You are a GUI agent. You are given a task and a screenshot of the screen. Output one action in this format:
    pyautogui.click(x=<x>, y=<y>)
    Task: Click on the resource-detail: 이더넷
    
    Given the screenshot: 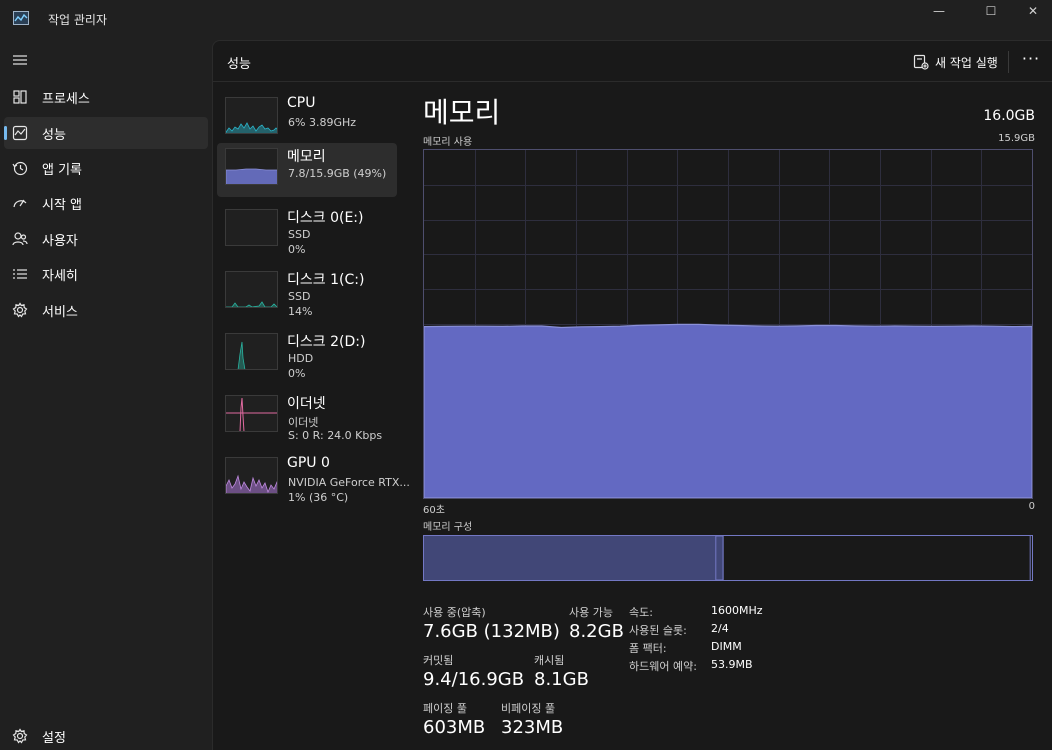 What is the action you would take?
    pyautogui.click(x=303, y=422)
    